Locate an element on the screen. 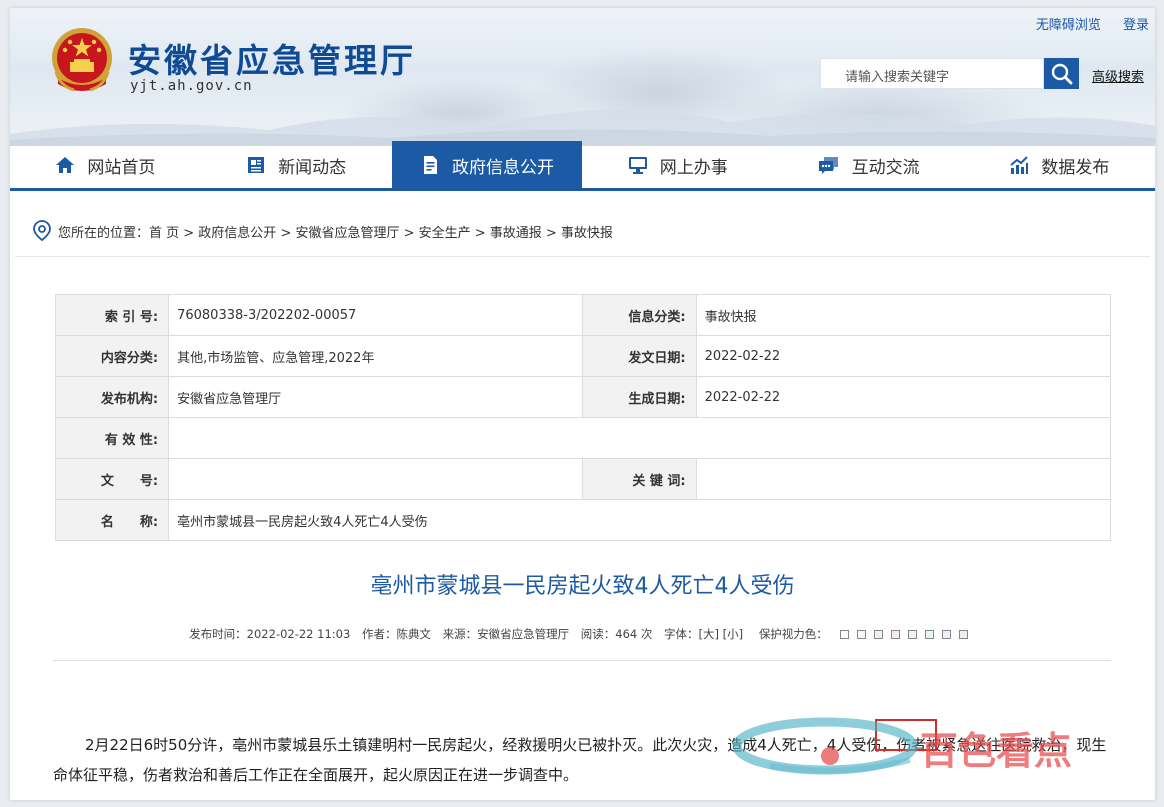 The height and width of the screenshot is (807, 1164). publish-time: 发布时间：2022-02-22 11:03 is located at coordinates (270, 634).